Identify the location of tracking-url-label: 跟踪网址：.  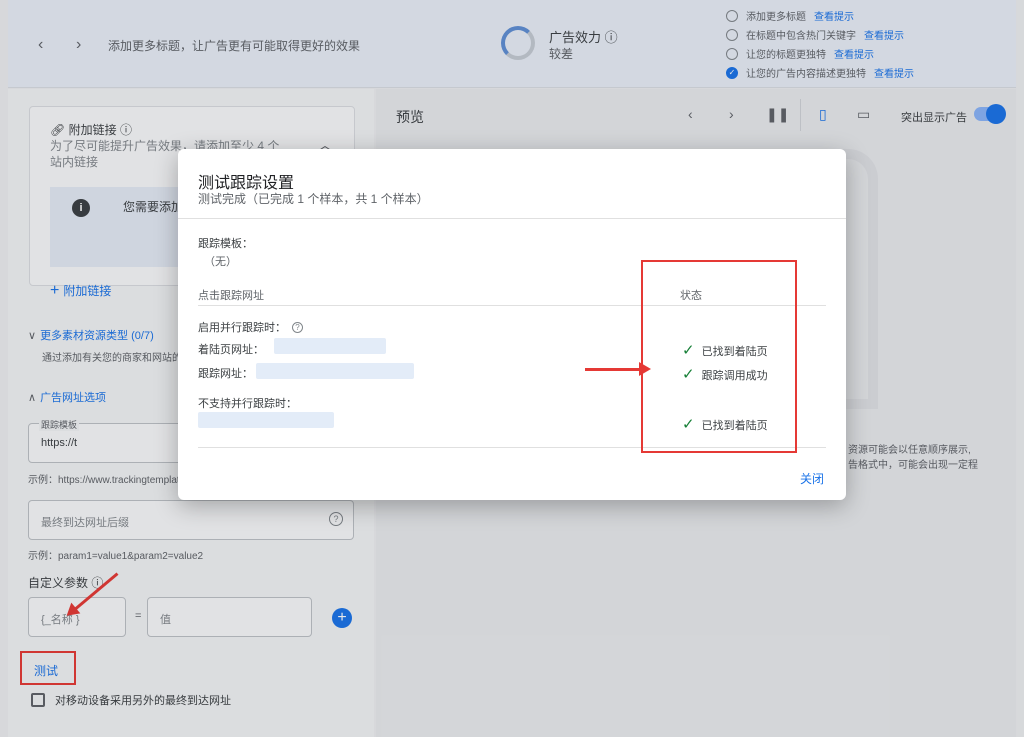
(225, 374).